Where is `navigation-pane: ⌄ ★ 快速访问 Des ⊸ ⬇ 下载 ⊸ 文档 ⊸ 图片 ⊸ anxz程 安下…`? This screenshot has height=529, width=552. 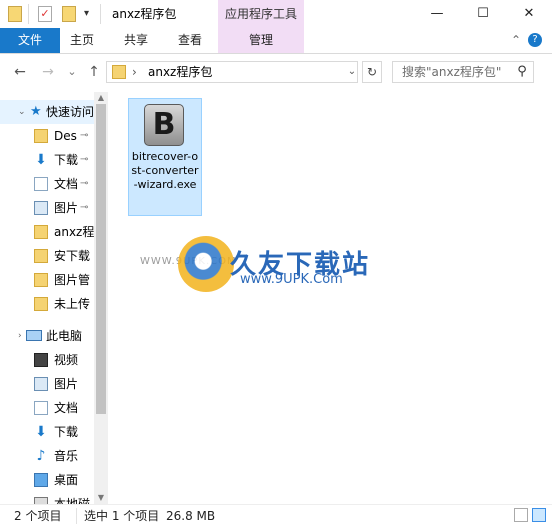
navigation-pane: ⌄ ★ 快速访问 Des ⊸ ⬇ 下载 ⊸ 文档 ⊸ 图片 ⊸ anxz程 安下… is located at coordinates (47, 298).